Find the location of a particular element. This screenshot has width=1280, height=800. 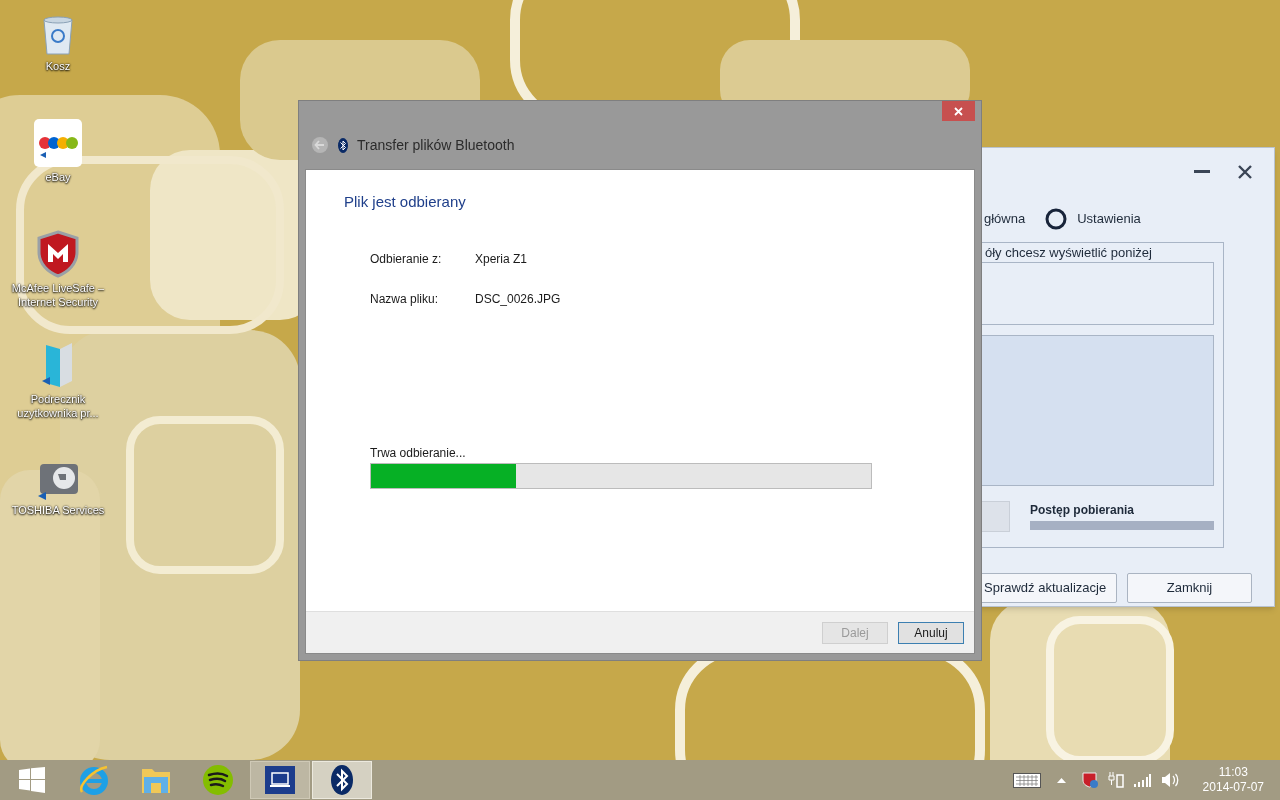

clock-date: 2014-07-07 is located at coordinates (1233, 787).